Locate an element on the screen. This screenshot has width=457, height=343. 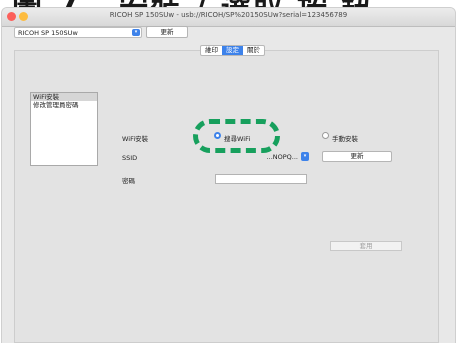
tab-bar: 維印 設定 關於 is located at coordinates (232, 50).